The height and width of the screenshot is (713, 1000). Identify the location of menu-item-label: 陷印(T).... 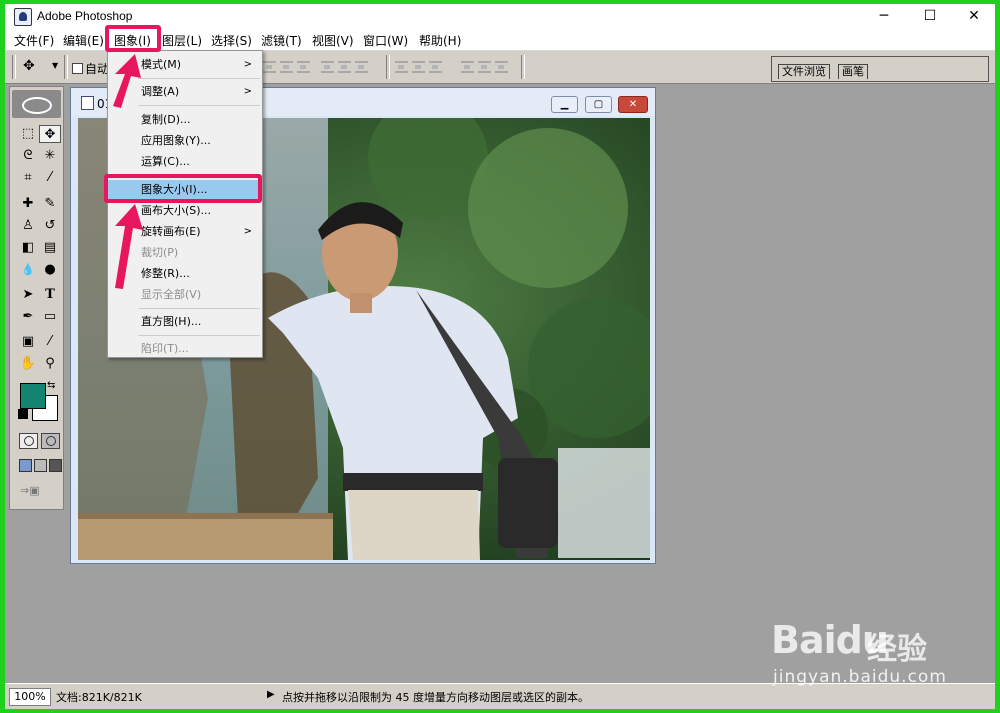
(165, 348).